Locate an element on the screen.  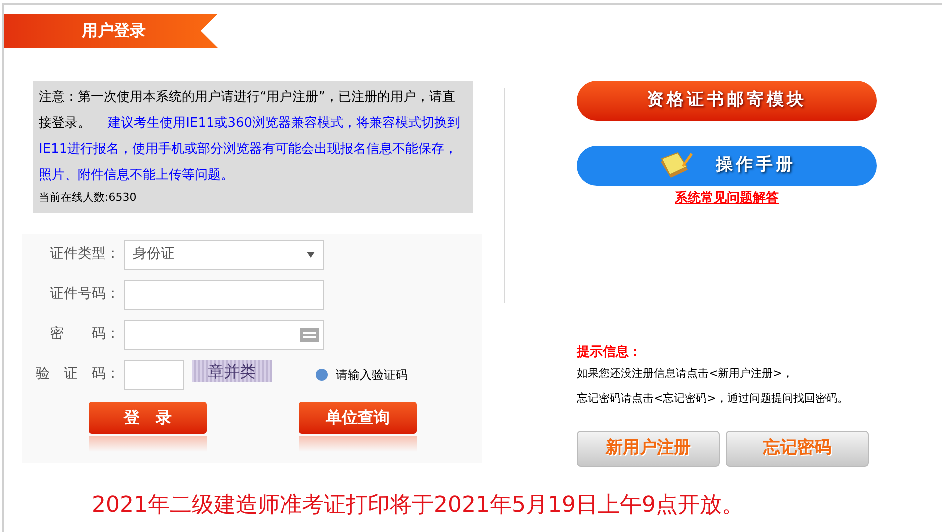
keyboard-icon is located at coordinates (309, 335).